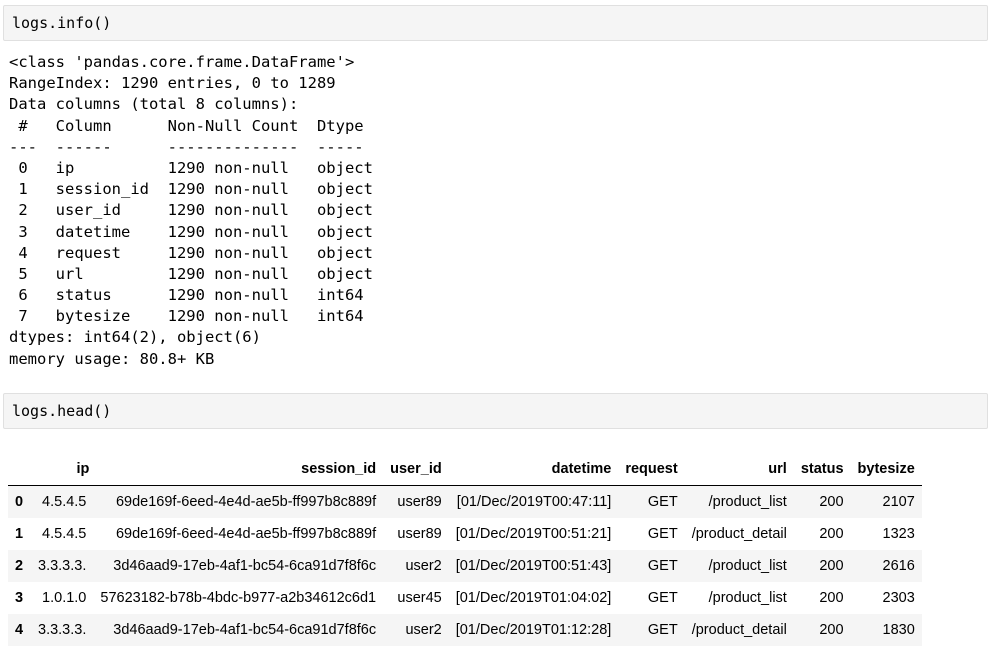 The image size is (996, 653). I want to click on column-header: datetime, so click(533, 469).